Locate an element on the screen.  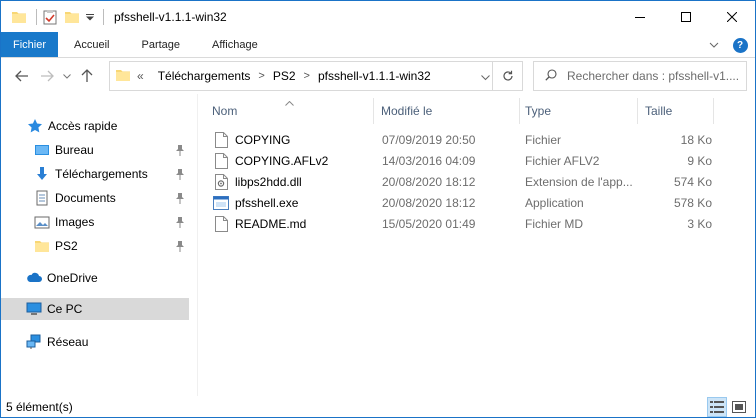
sidebar-item-reseau: Réseau is located at coordinates (57, 342).